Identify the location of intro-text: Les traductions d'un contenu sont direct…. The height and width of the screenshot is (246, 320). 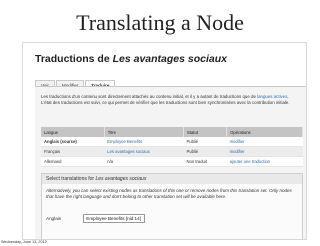
(168, 100).